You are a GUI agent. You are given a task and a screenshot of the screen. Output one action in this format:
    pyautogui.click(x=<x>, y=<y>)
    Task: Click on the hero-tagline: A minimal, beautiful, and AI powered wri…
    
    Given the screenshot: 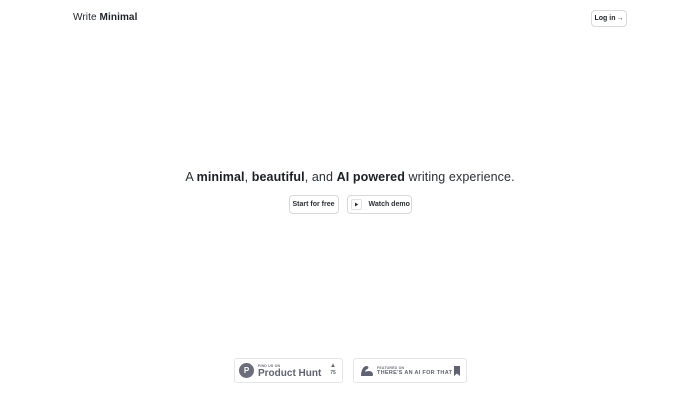 What is the action you would take?
    pyautogui.click(x=350, y=177)
    